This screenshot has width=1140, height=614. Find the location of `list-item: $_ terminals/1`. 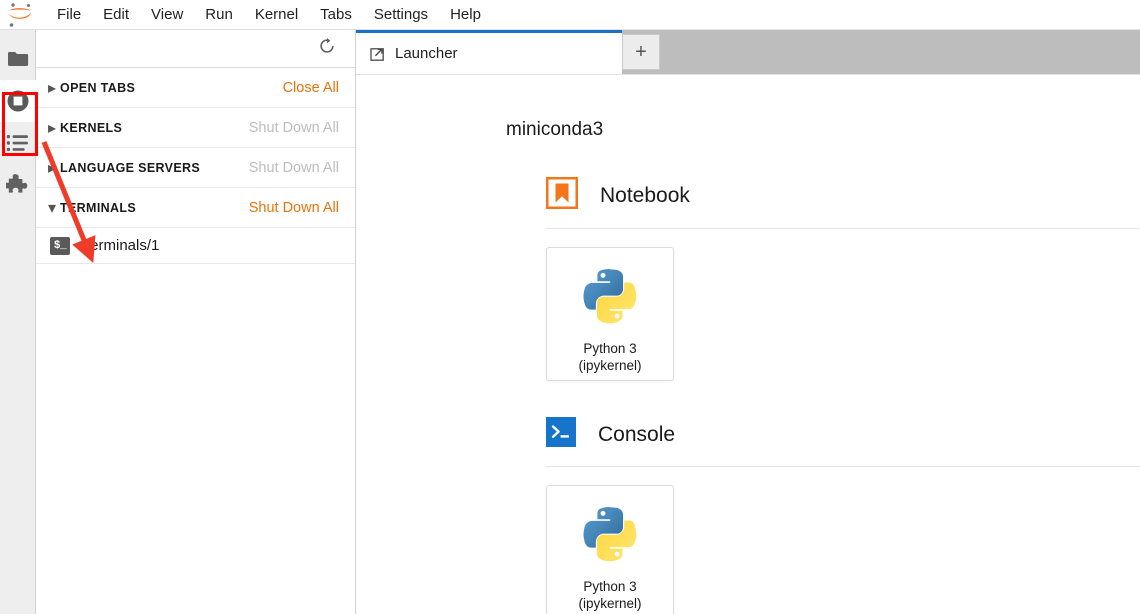

list-item: $_ terminals/1 is located at coordinates (195, 246).